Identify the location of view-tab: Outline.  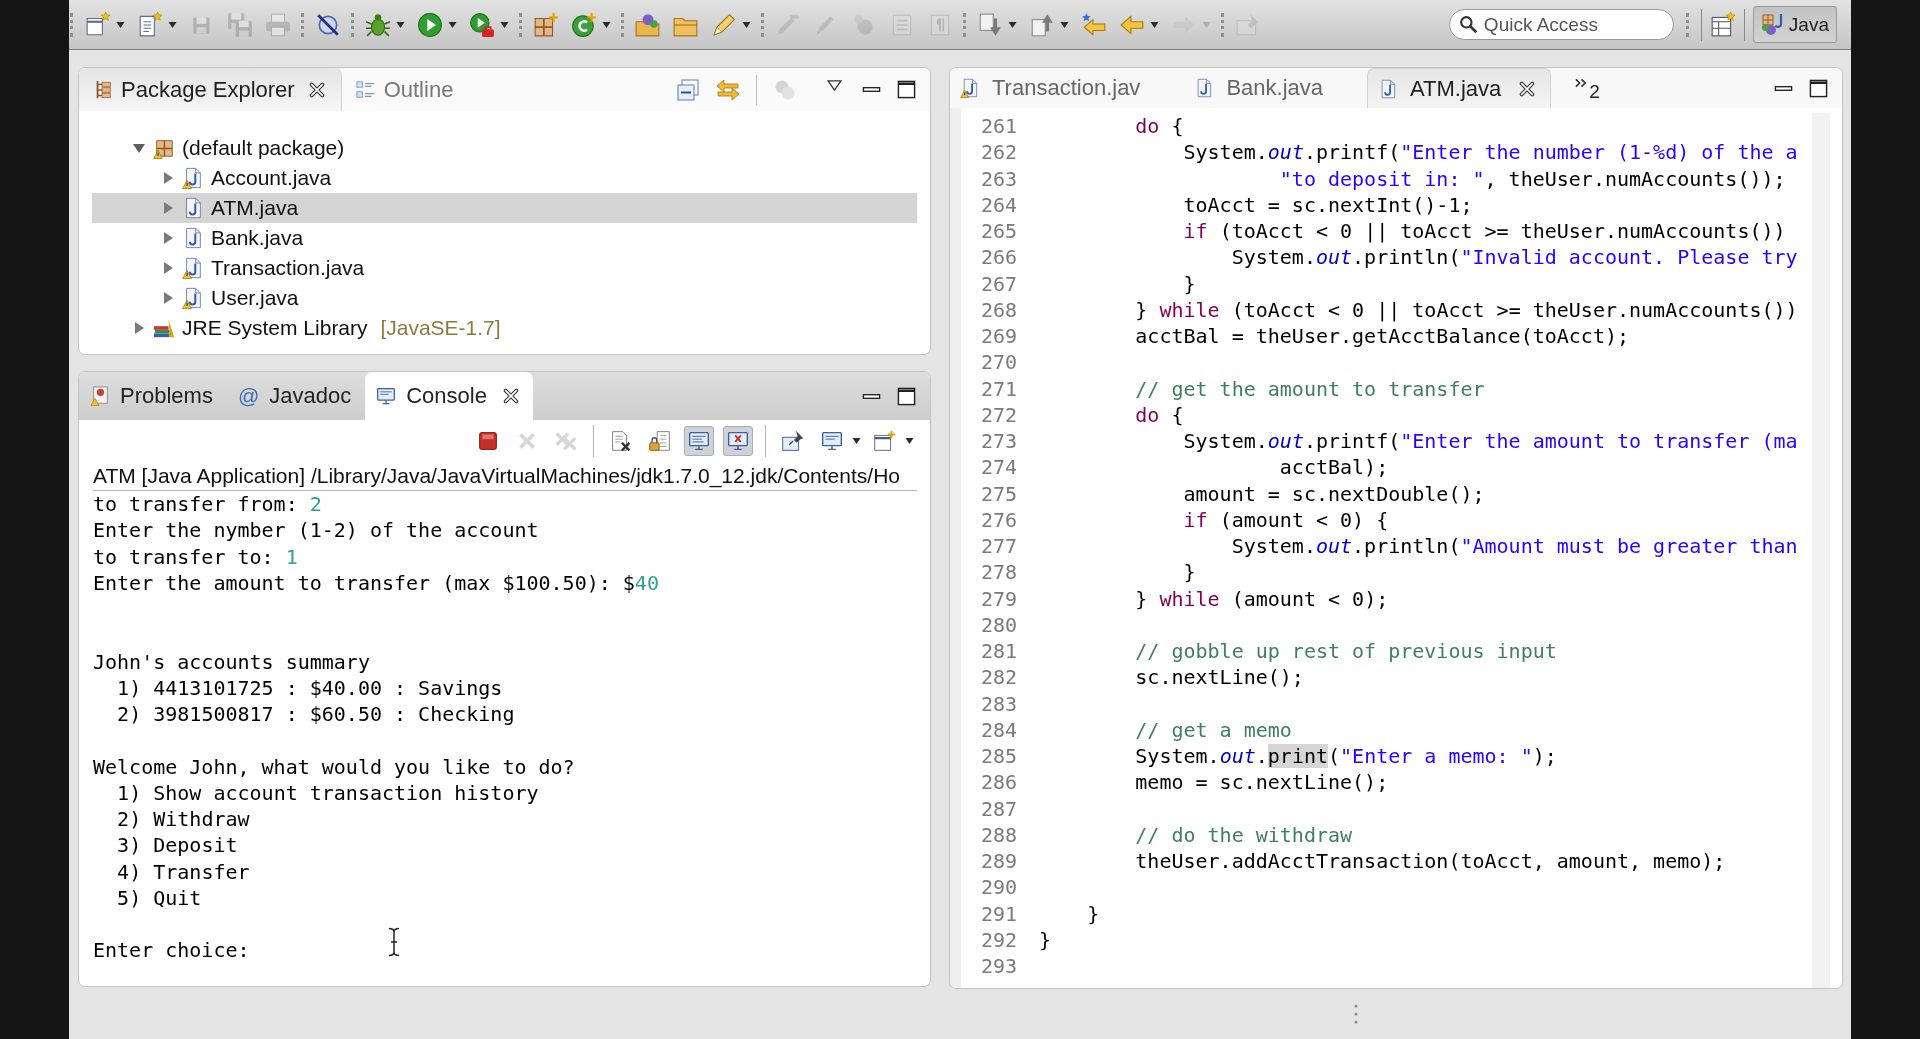
(405, 89).